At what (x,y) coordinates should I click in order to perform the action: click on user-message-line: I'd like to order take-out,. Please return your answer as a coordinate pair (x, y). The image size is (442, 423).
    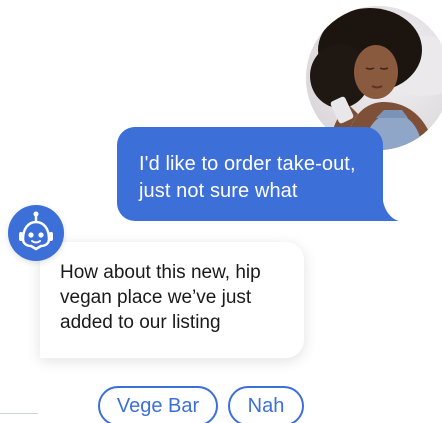
    Looking at the image, I should click on (247, 164).